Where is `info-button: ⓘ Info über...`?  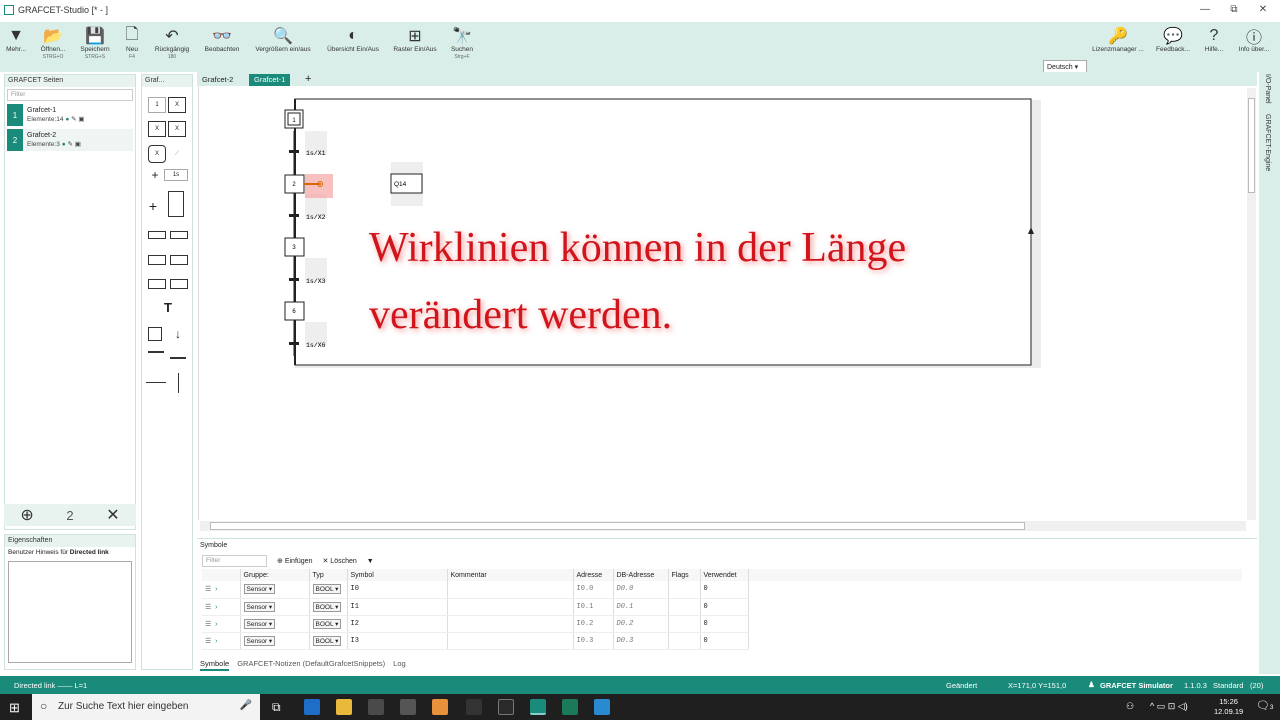 info-button: ⓘ Info über... is located at coordinates (1254, 39).